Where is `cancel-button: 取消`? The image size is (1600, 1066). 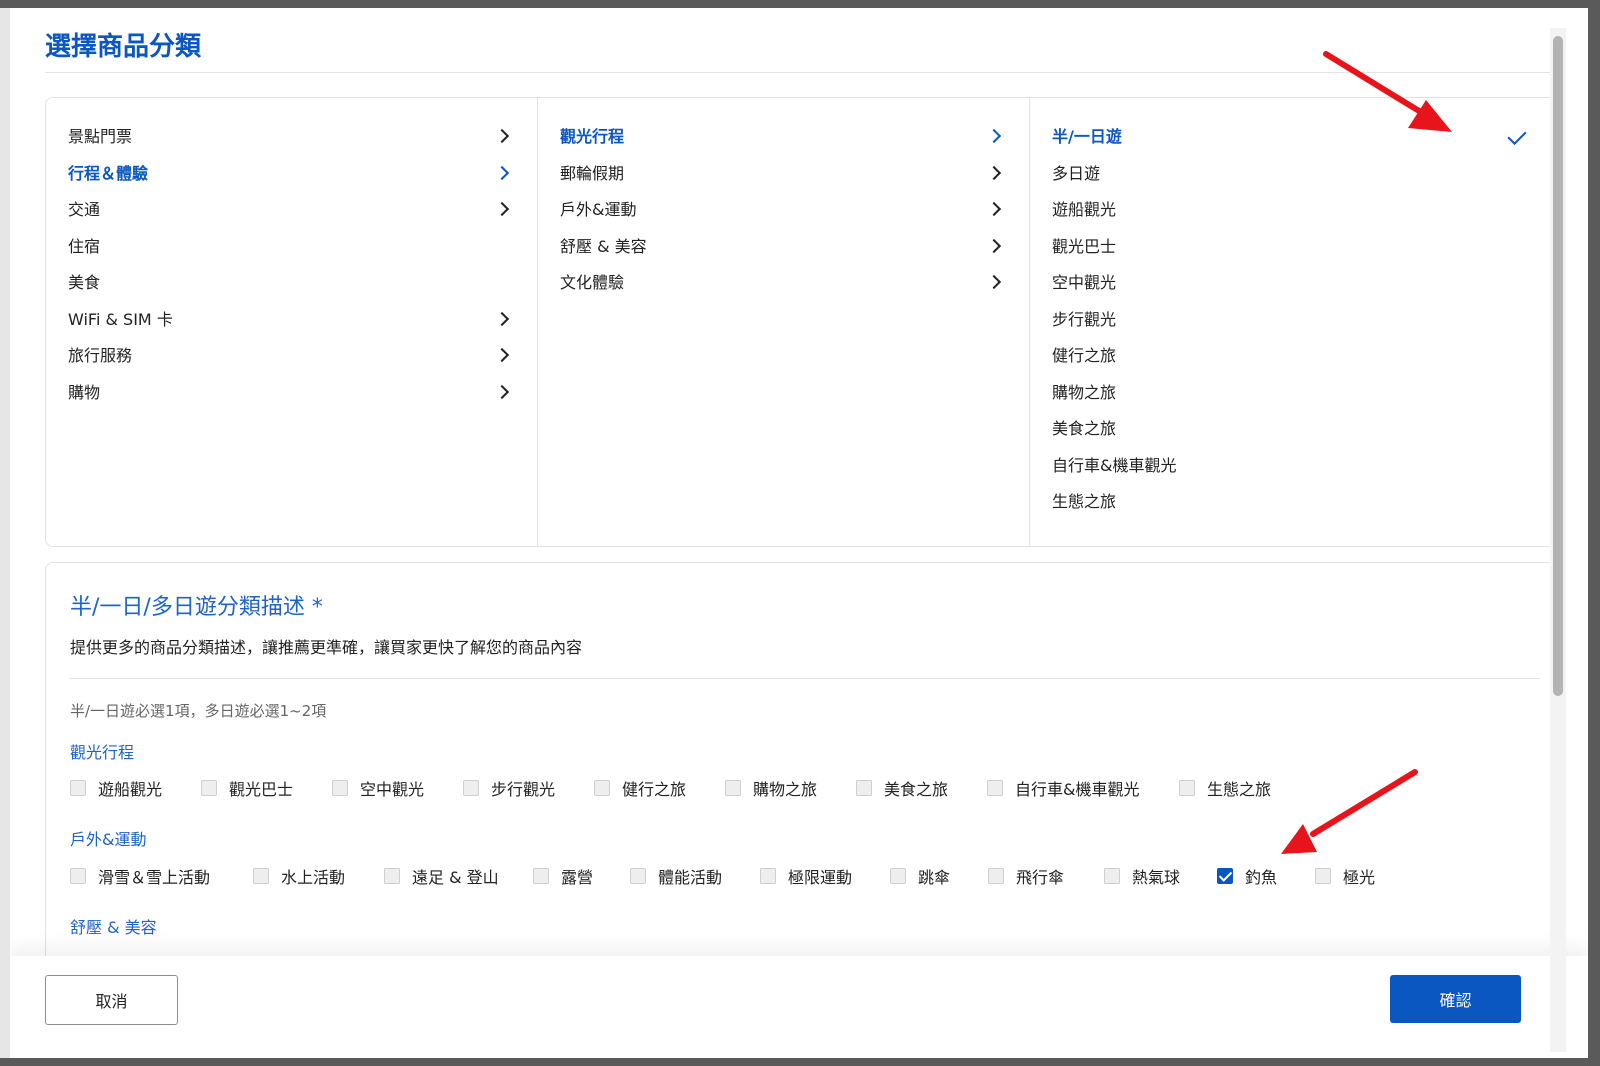
cancel-button: 取消 is located at coordinates (111, 1000).